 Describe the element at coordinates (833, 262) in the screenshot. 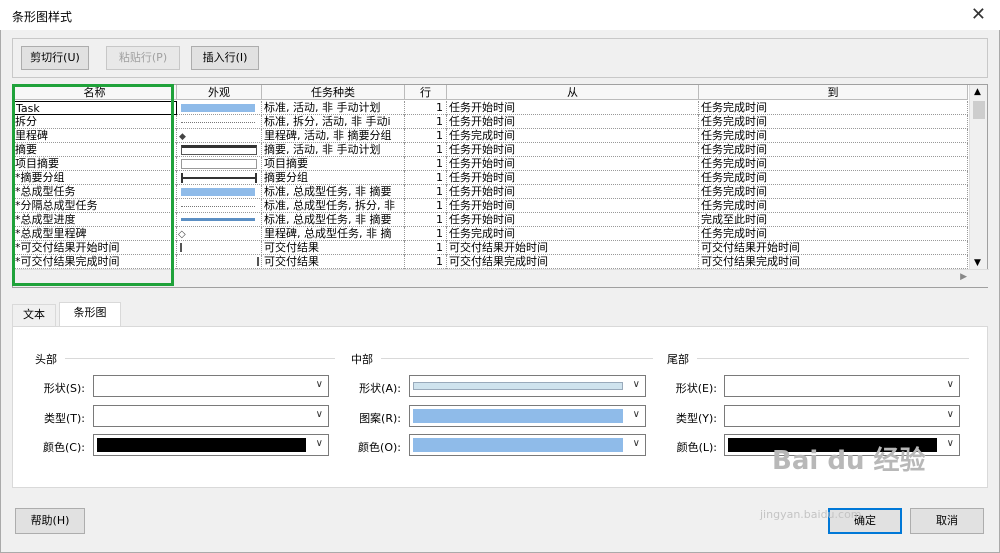

I see `cell-to: 可交付结果完成时间` at that location.